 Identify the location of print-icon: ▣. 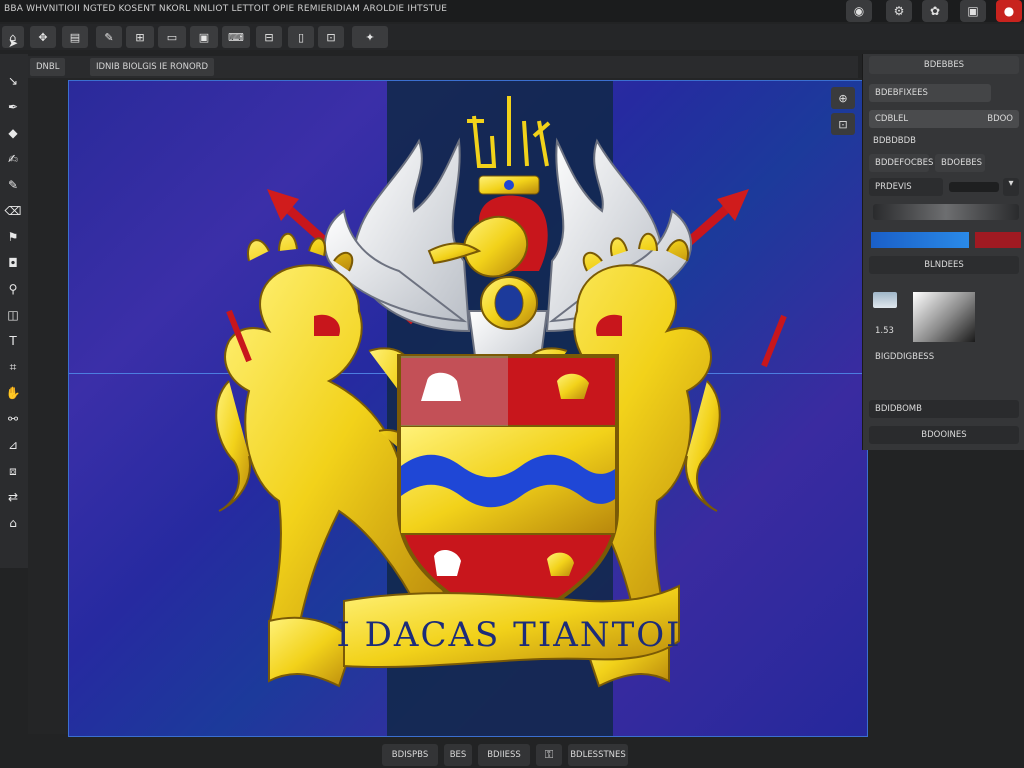
(973, 11).